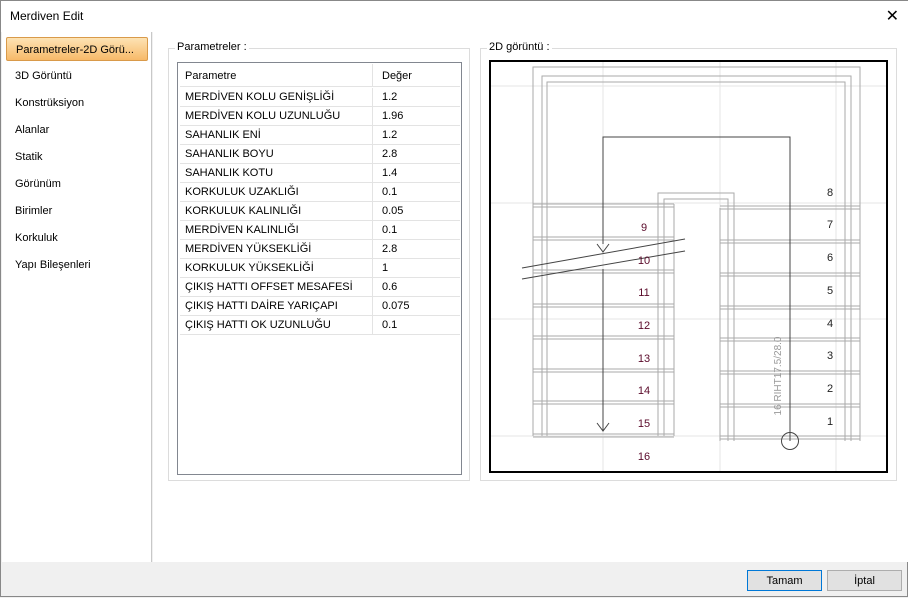  Describe the element at coordinates (276, 325) in the screenshot. I see `param-name: ÇIKIŞ HATTI OK UZUNLUĞU` at that location.